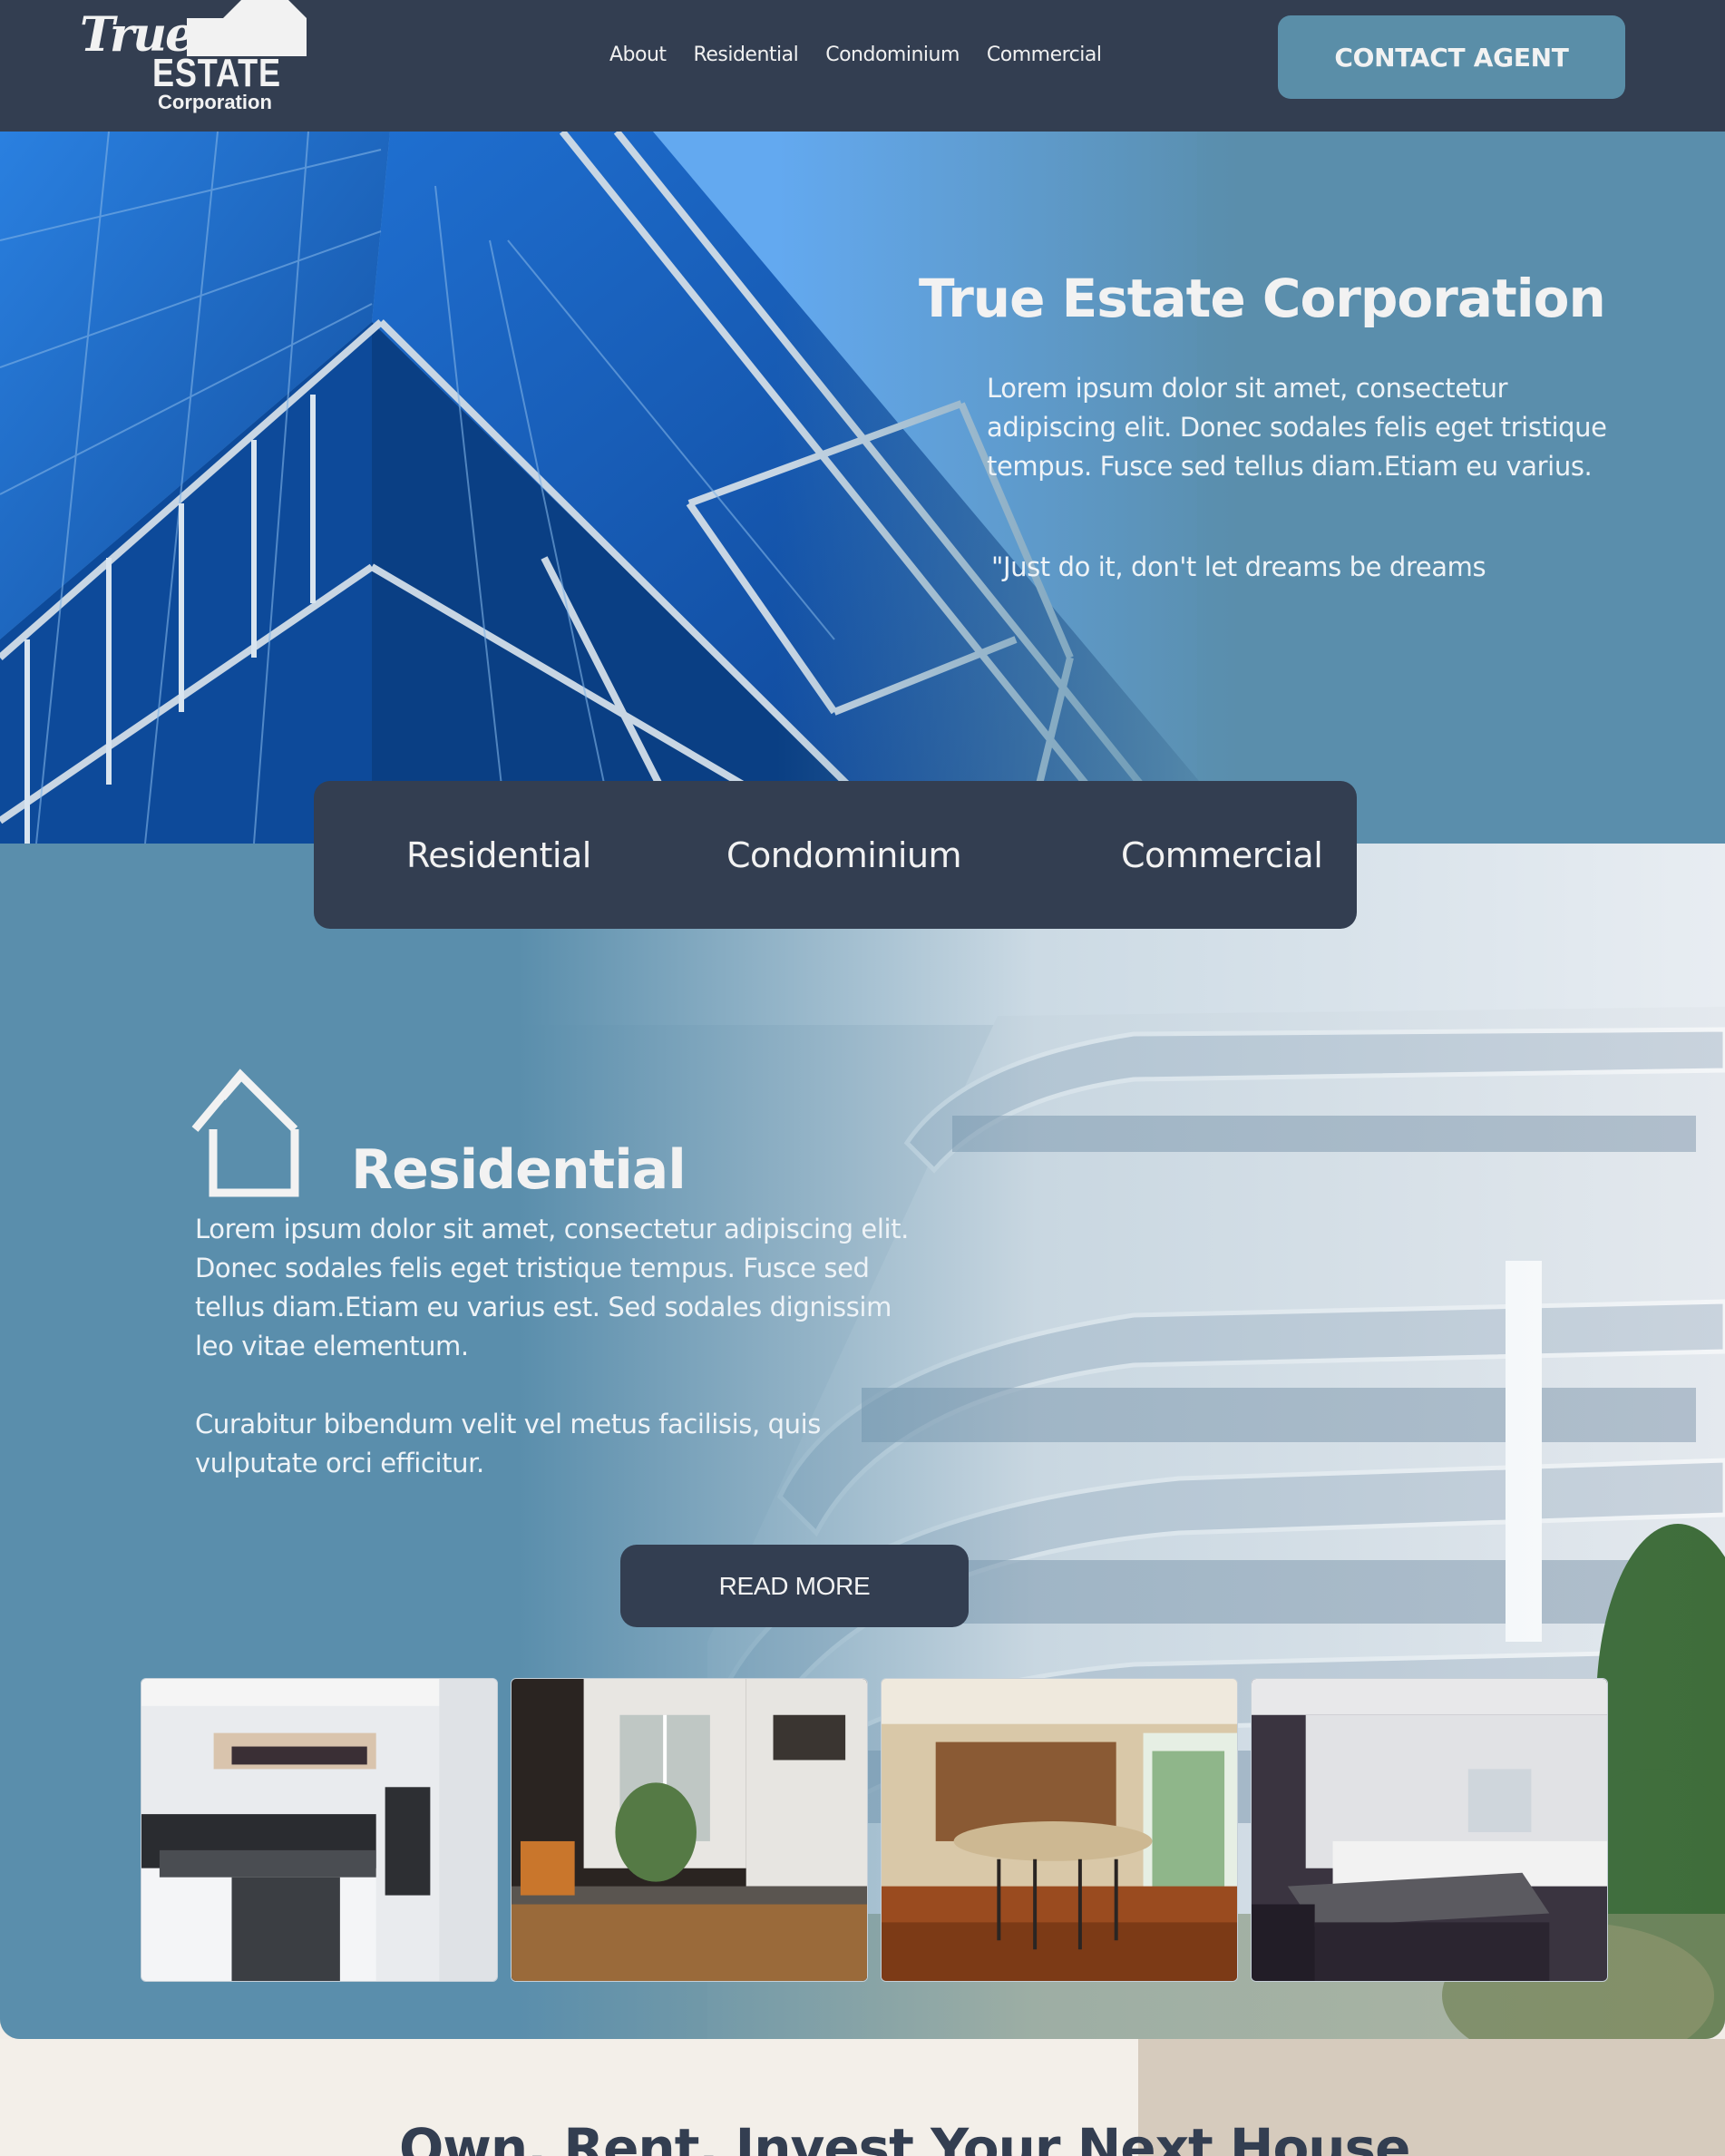  I want to click on tab-residential: Residential, so click(499, 855).